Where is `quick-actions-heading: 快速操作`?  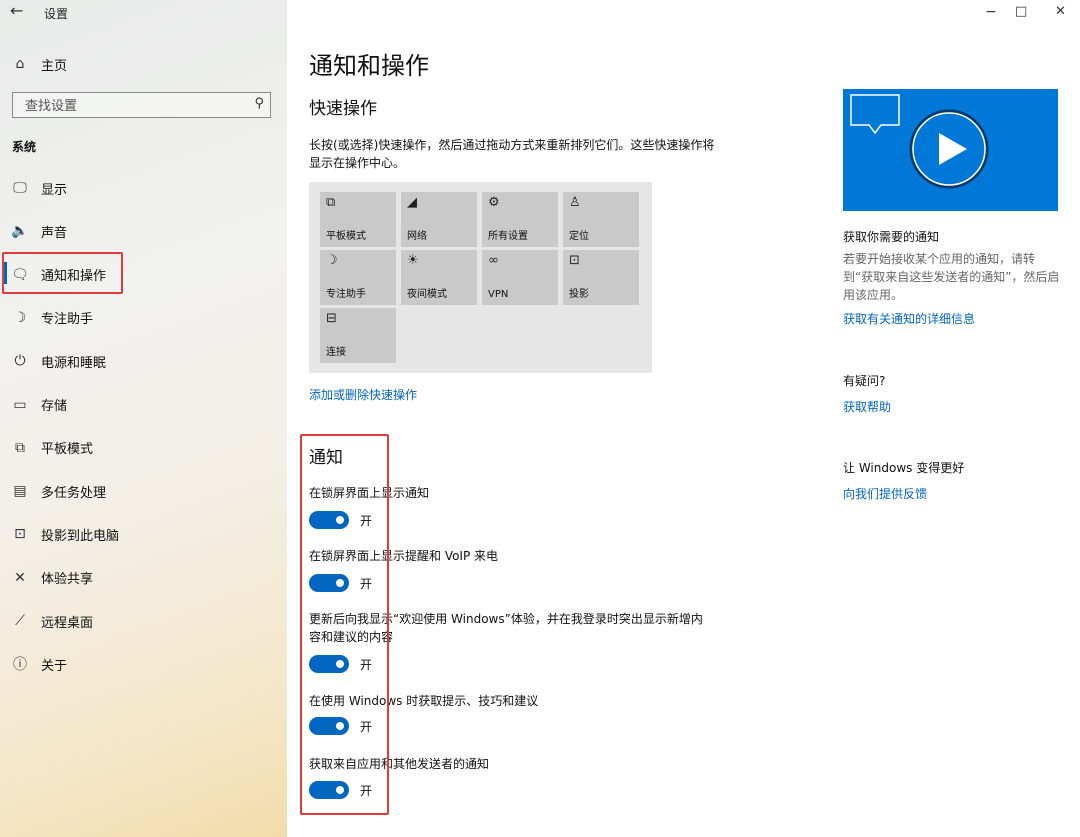
quick-actions-heading: 快速操作 is located at coordinates (343, 109).